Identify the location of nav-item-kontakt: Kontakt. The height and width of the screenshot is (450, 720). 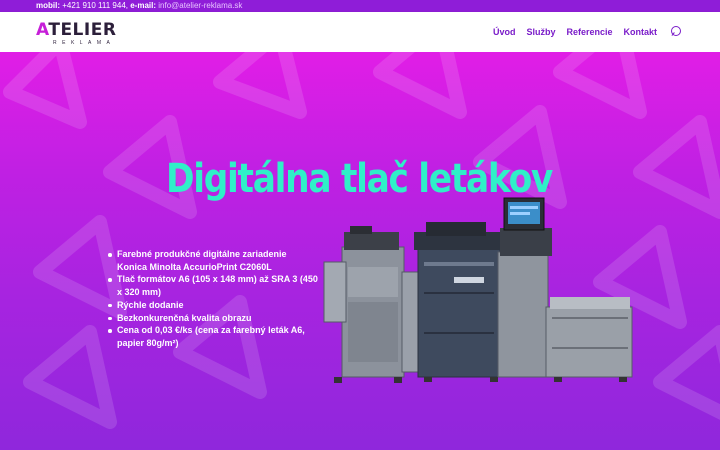
(641, 32).